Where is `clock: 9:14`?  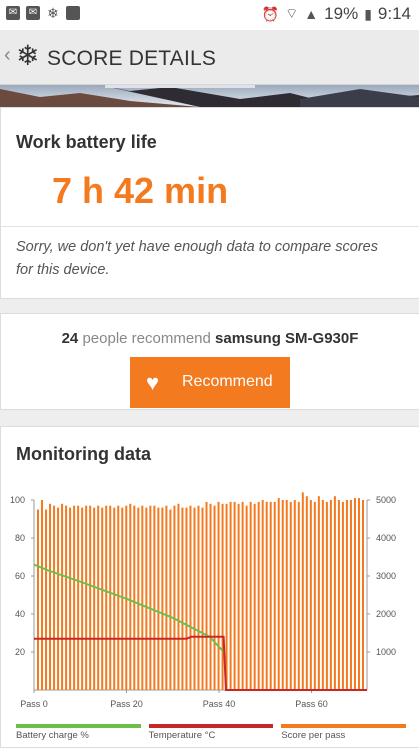 clock: 9:14 is located at coordinates (394, 13).